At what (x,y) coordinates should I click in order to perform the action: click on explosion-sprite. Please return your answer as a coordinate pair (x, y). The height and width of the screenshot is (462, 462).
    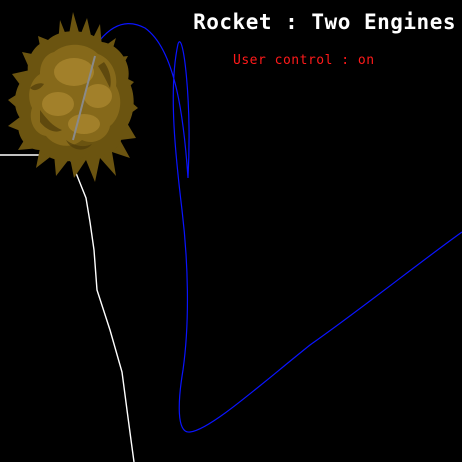
    Looking at the image, I should click on (73, 97).